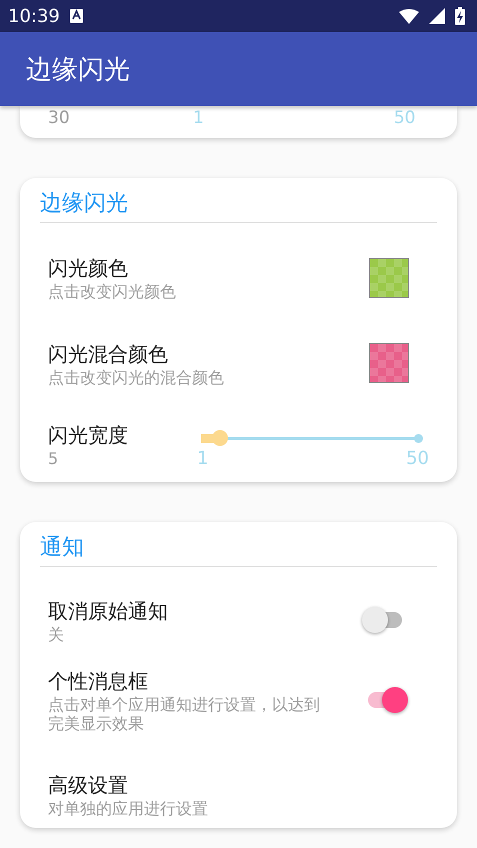 This screenshot has height=848, width=477. Describe the element at coordinates (54, 458) in the screenshot. I see `setting-value: 5` at that location.